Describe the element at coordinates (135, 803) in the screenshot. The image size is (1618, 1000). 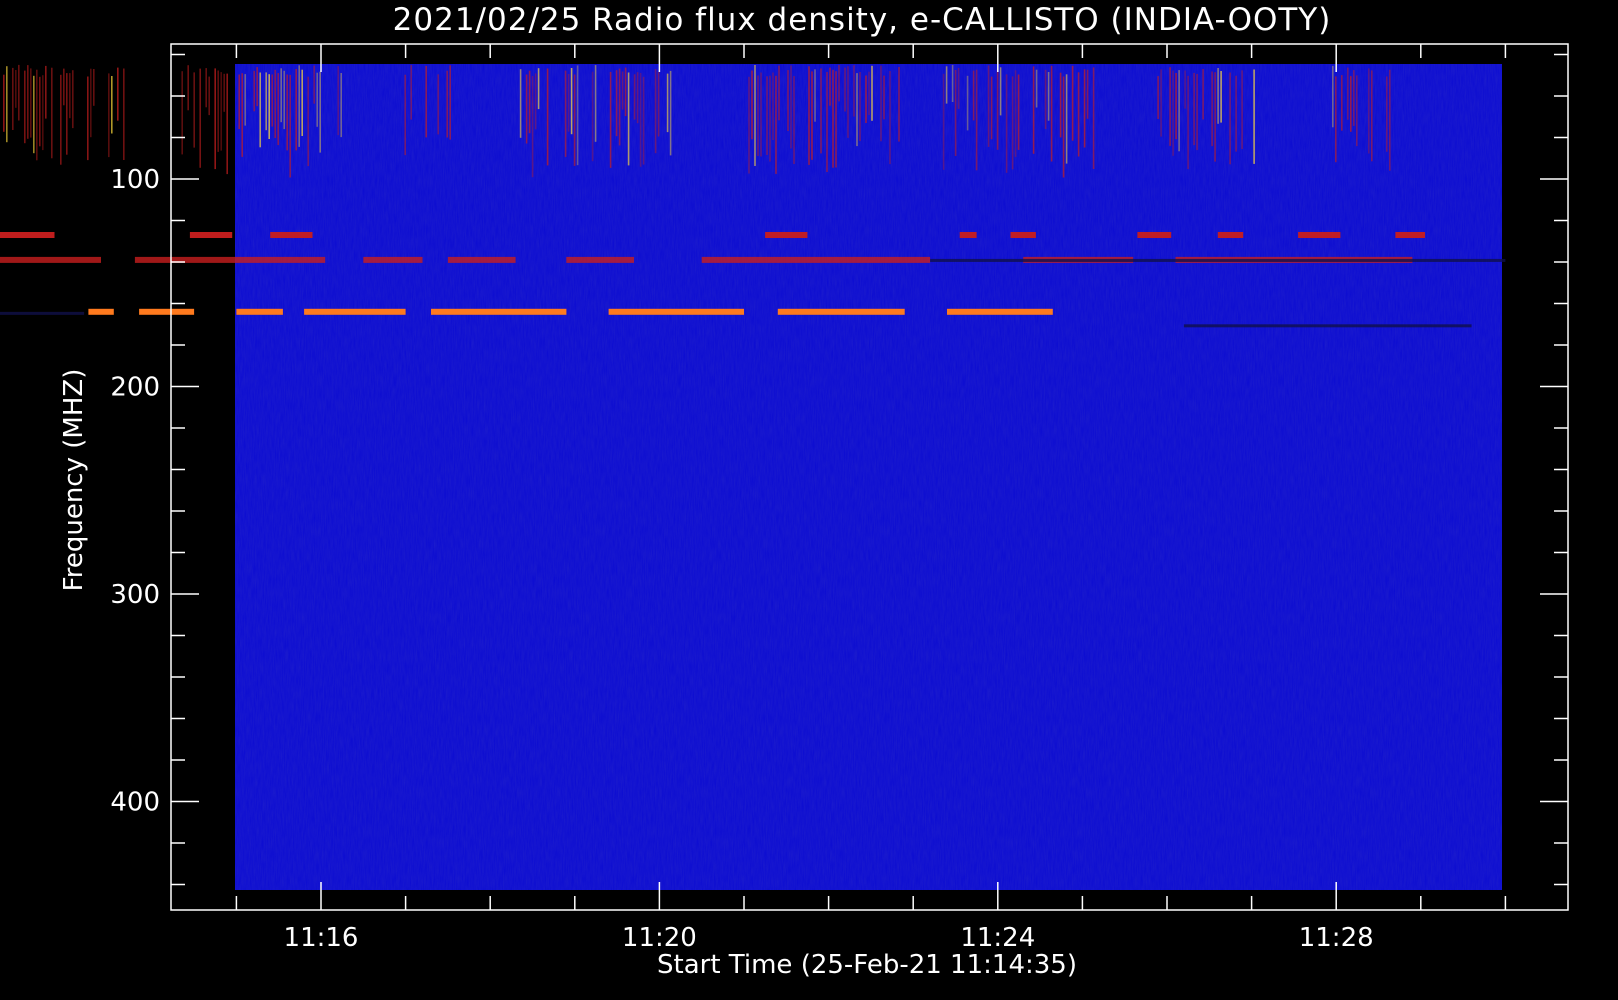
I see `y-tick-label: 400` at that location.